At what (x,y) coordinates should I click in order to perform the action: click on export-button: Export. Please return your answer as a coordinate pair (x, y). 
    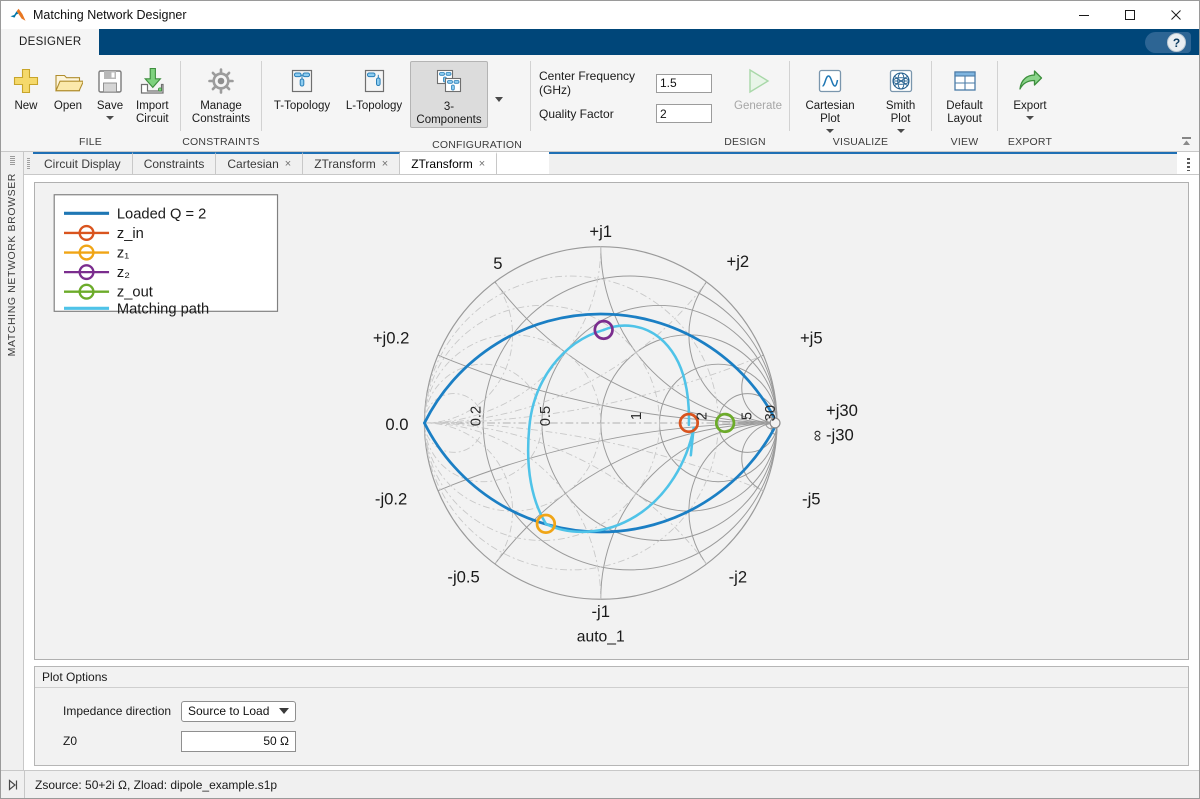
    Looking at the image, I should click on (1029, 90).